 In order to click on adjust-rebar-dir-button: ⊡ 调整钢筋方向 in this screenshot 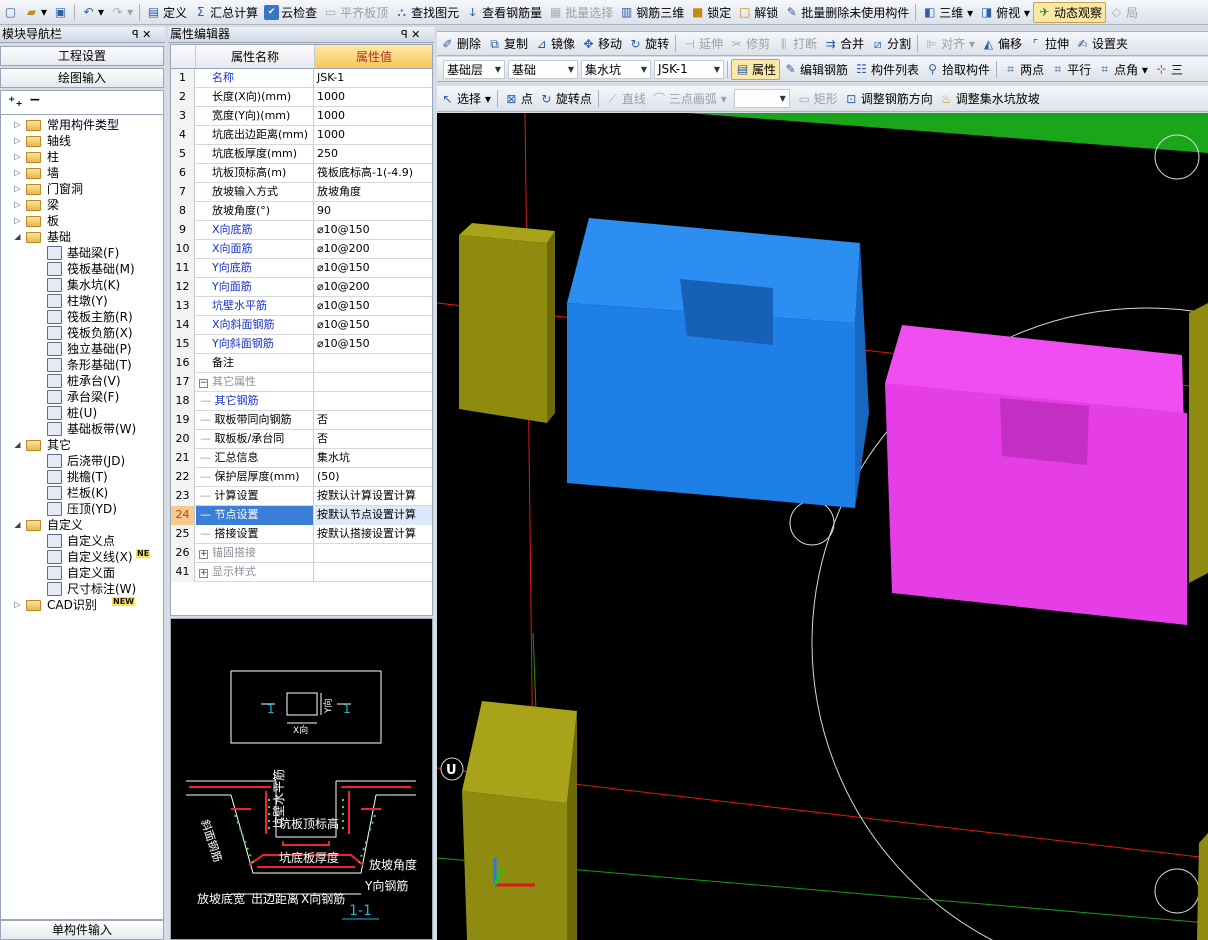, I will do `click(888, 98)`.